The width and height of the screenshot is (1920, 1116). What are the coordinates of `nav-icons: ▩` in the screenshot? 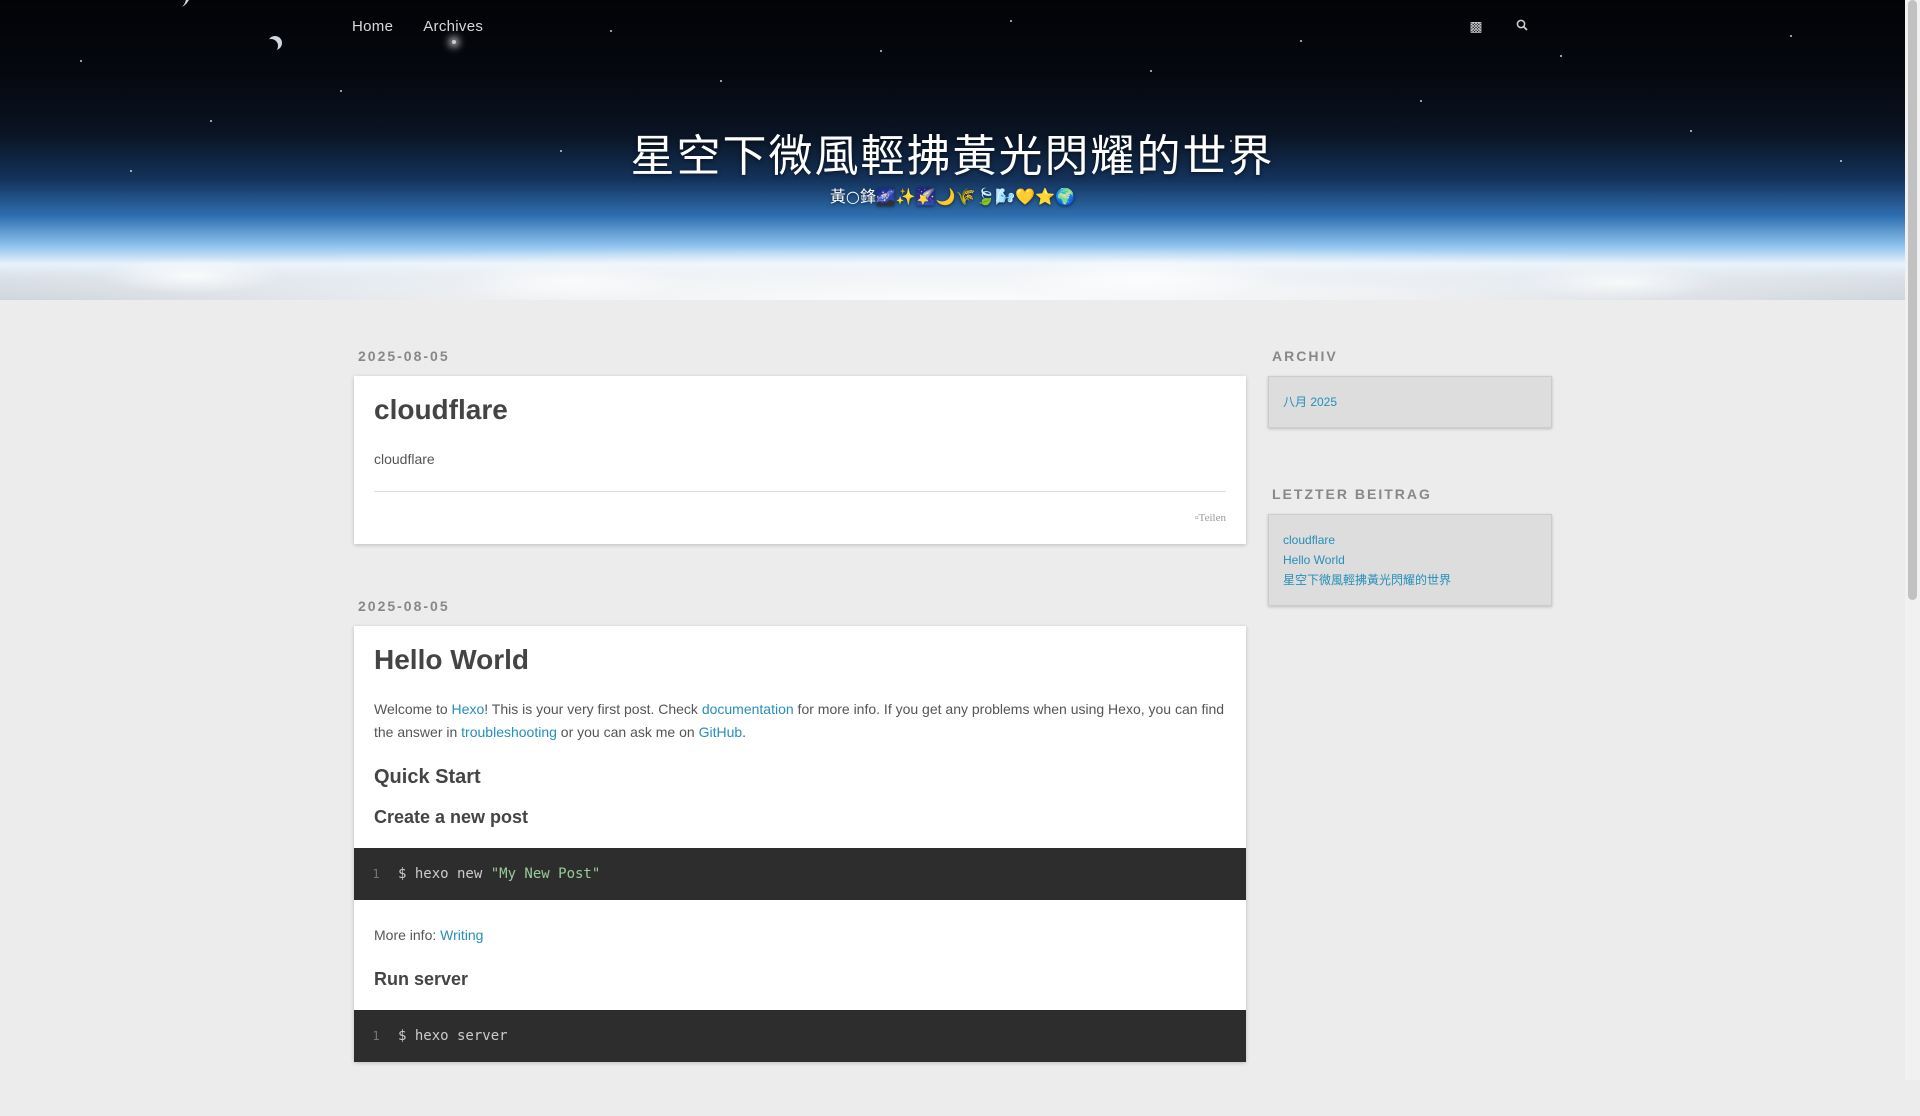 It's located at (1499, 26).